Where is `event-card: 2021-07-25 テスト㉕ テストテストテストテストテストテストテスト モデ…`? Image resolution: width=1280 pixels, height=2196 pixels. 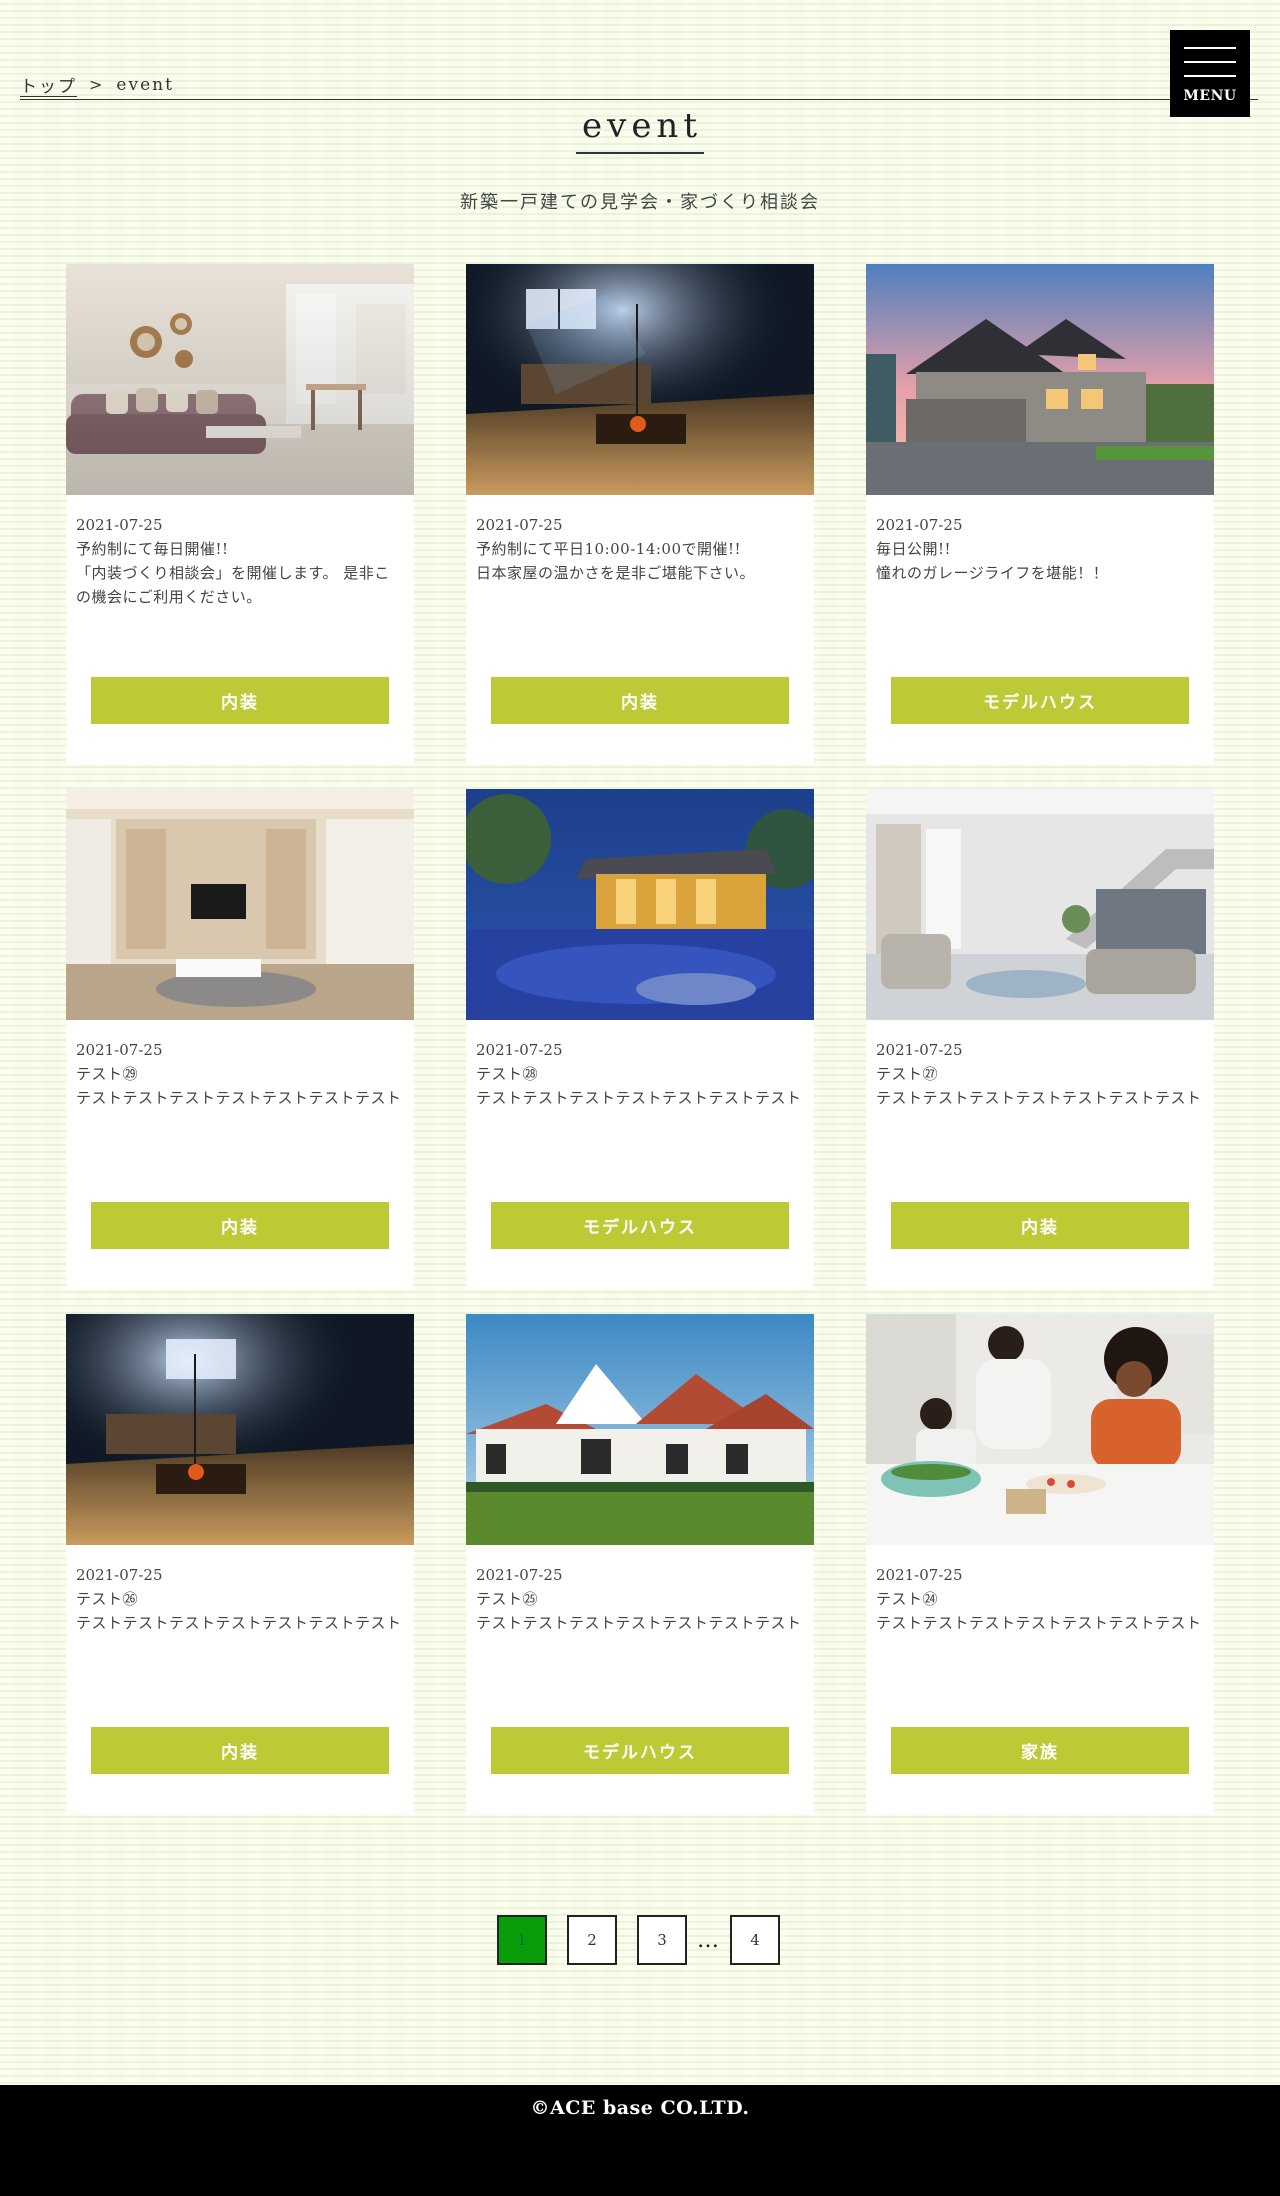
event-card: 2021-07-25 テスト㉕ テストテストテストテストテストテストテスト モデ… is located at coordinates (640, 1564).